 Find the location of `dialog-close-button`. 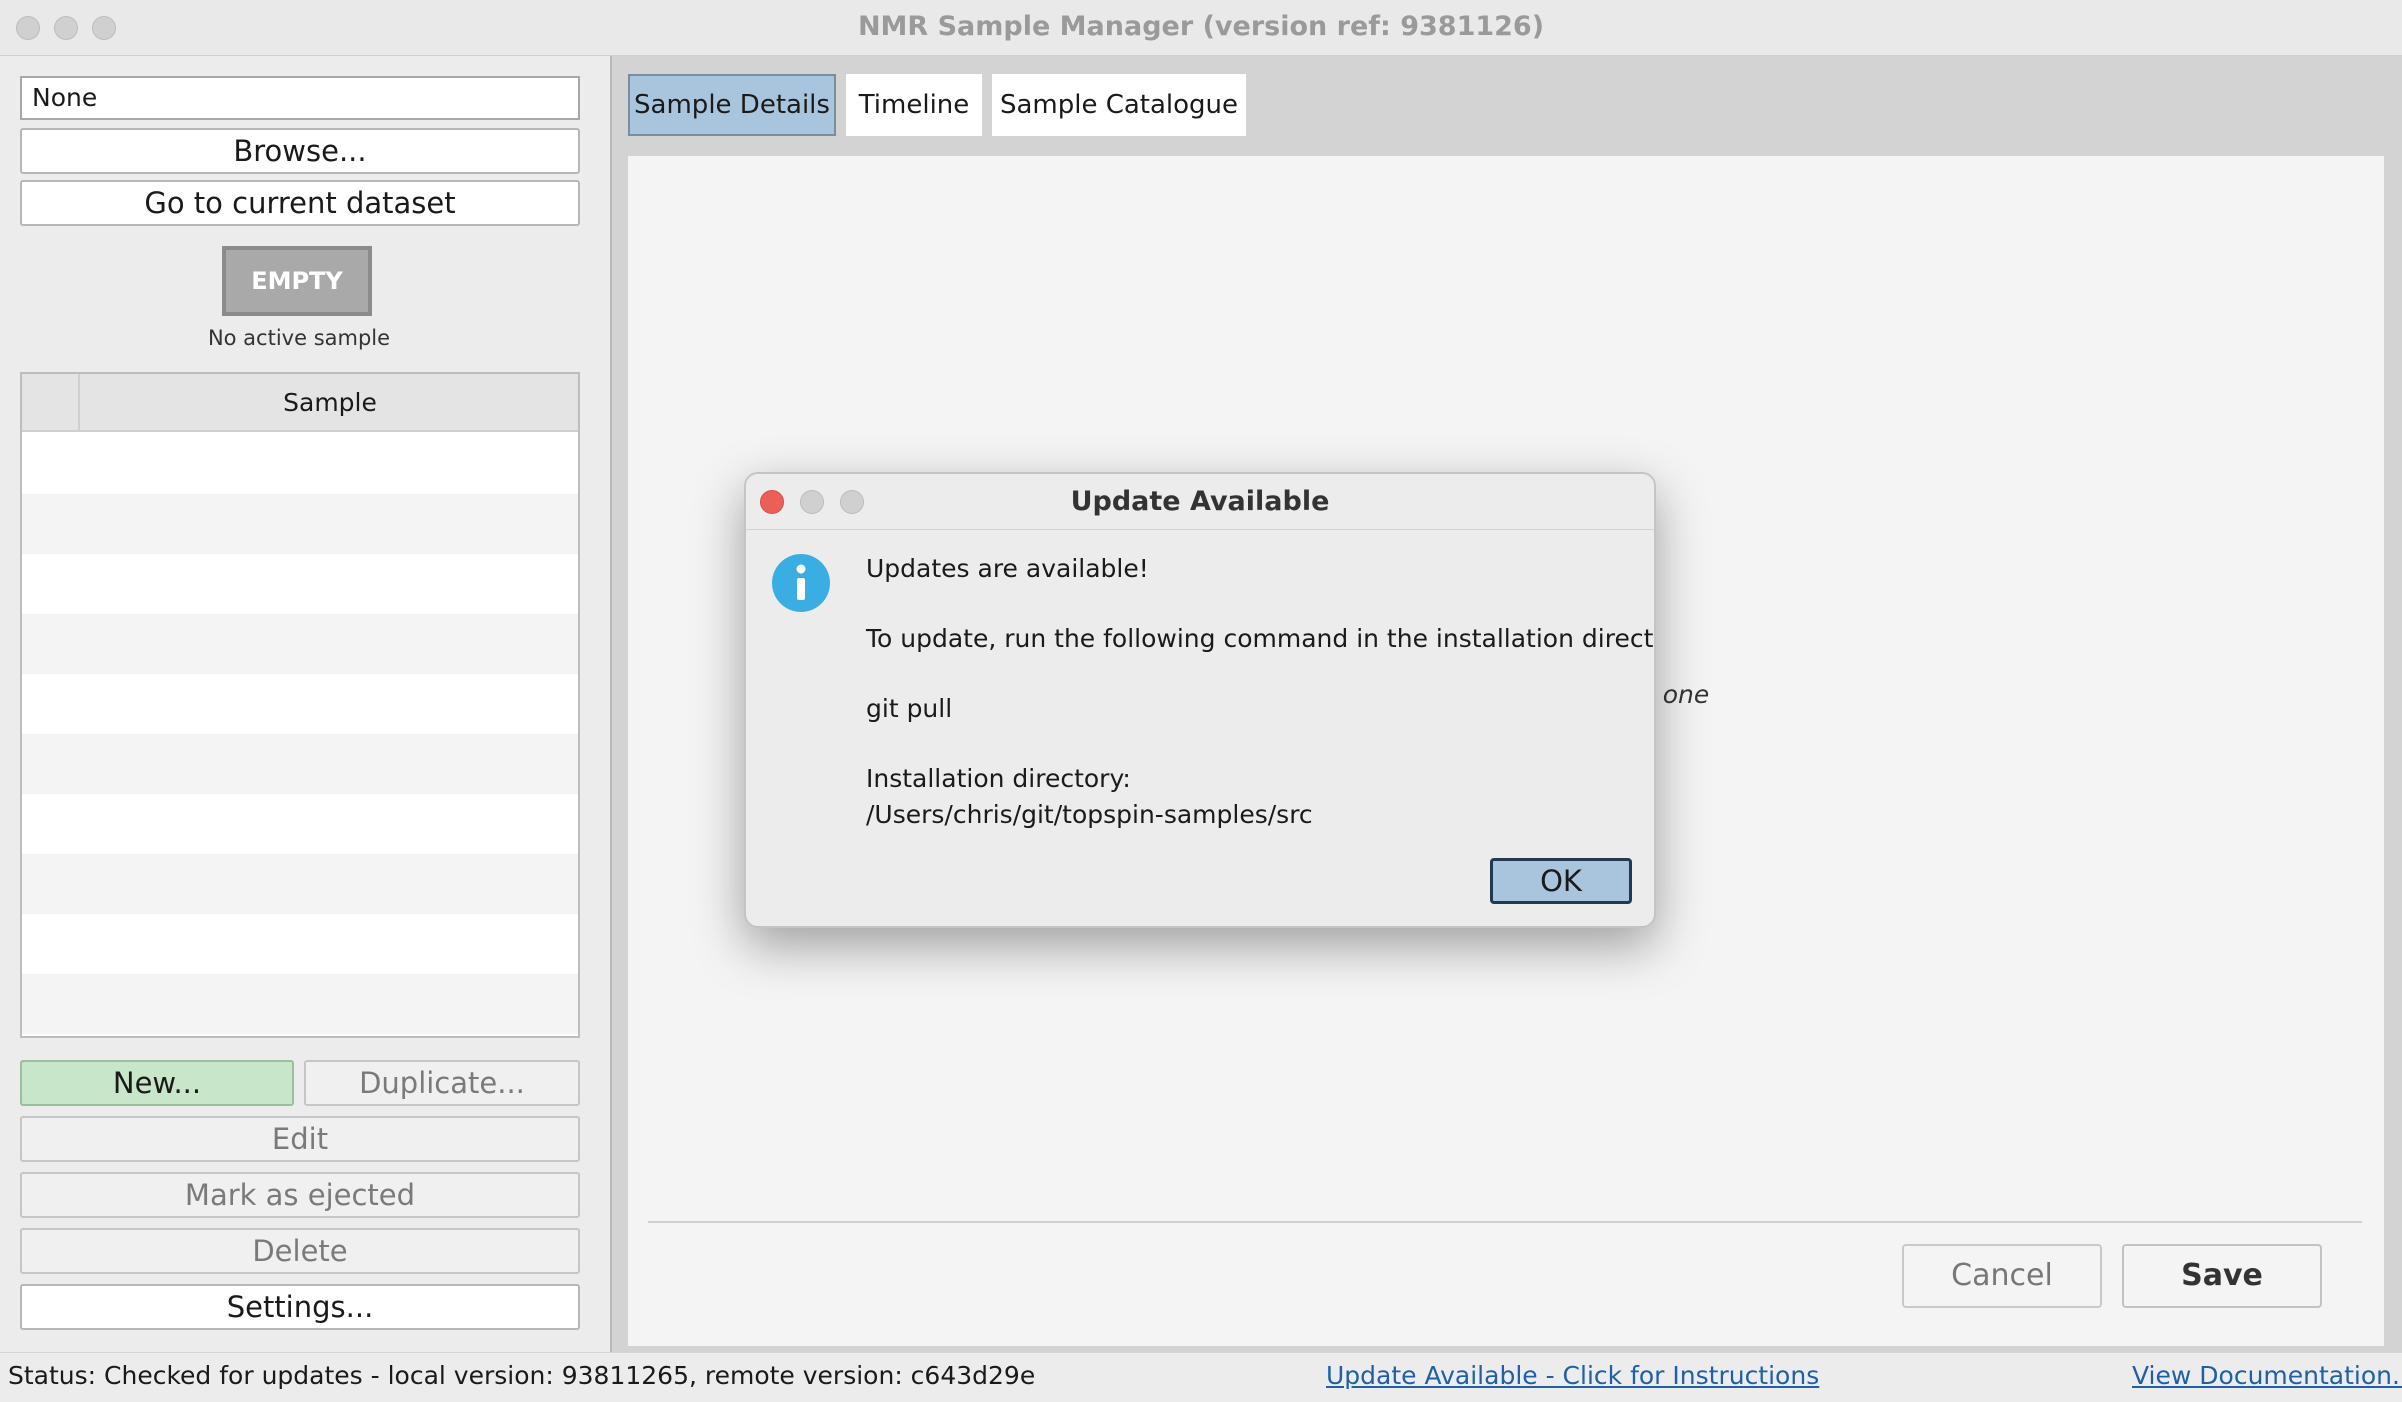

dialog-close-button is located at coordinates (772, 502).